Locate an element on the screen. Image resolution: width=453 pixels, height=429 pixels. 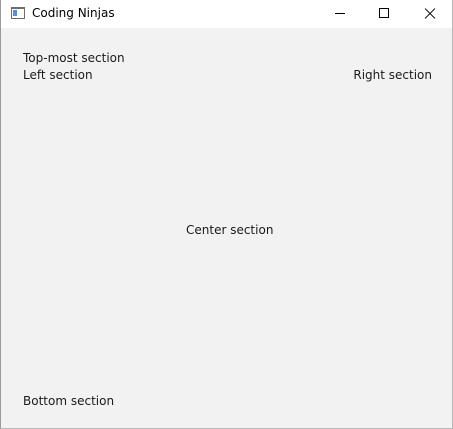
close-icon is located at coordinates (430, 13).